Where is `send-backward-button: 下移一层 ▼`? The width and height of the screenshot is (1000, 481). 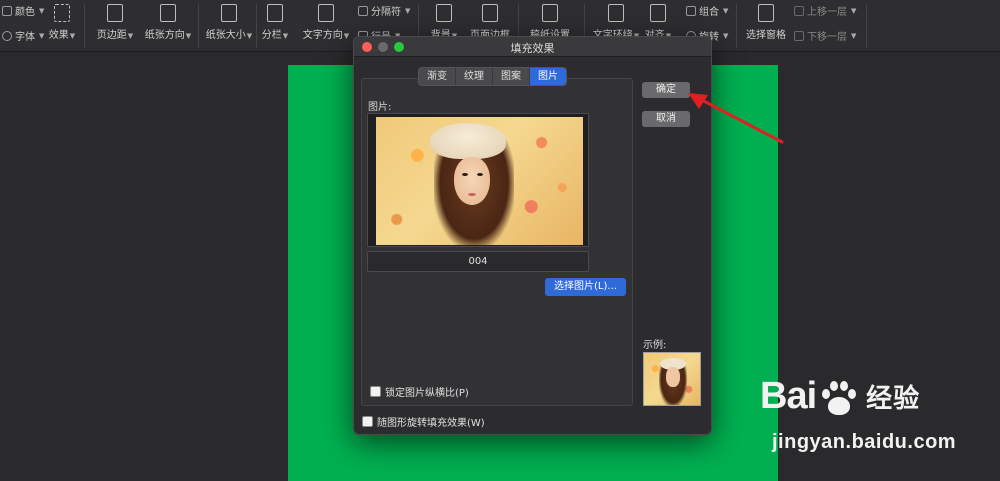 send-backward-button: 下移一层 ▼ is located at coordinates (825, 35).